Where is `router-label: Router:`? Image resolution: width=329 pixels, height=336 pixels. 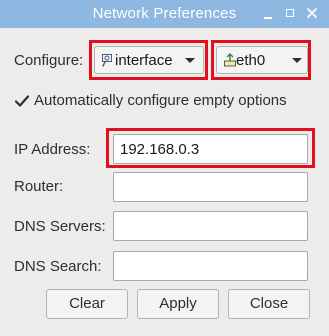 router-label: Router: is located at coordinates (39, 186).